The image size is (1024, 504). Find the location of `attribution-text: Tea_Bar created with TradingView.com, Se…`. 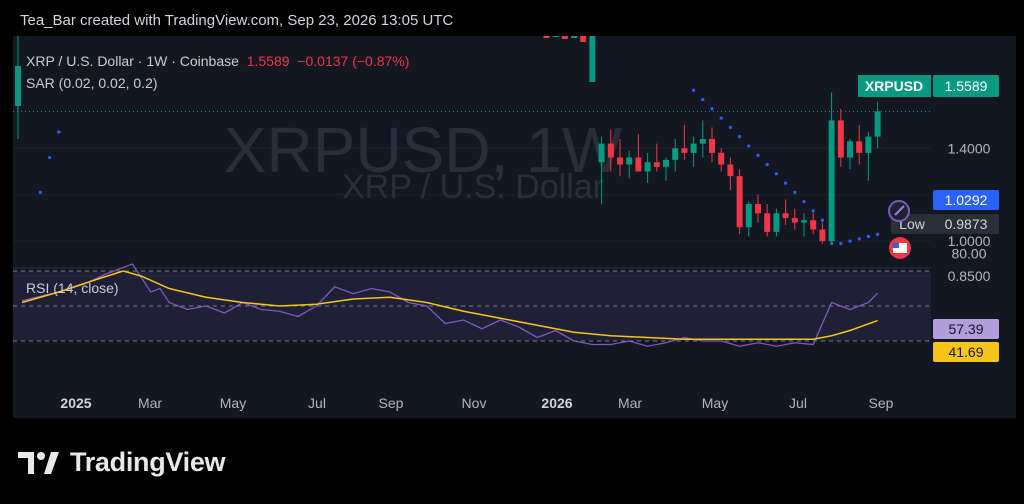

attribution-text: Tea_Bar created with TradingView.com, Se… is located at coordinates (237, 20).